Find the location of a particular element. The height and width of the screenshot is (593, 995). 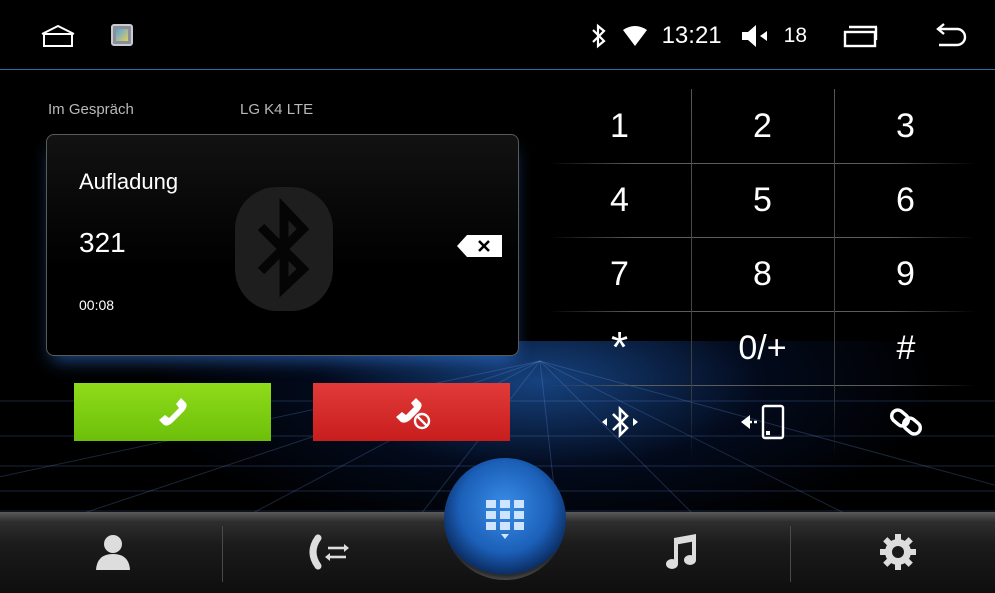

recent-apps-icon is located at coordinates (861, 36).